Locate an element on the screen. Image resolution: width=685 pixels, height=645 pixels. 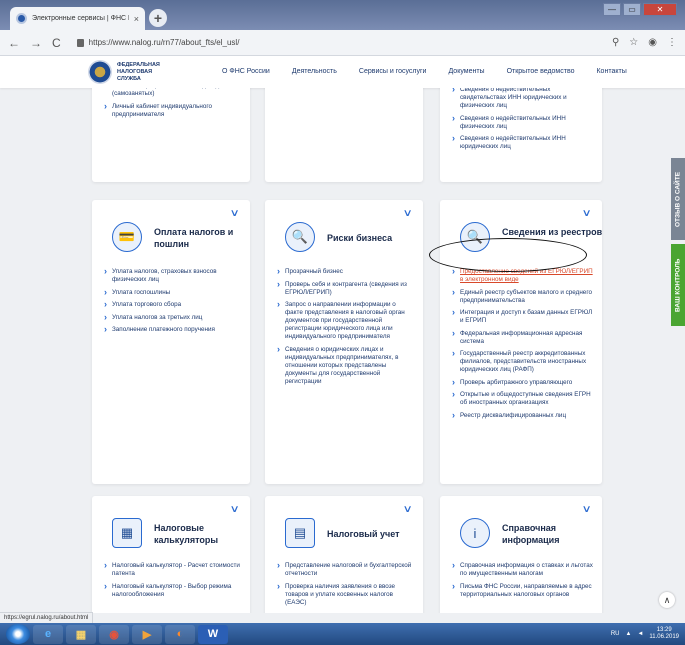
zoom-icon: ⚲ is located at coordinates (615, 42).